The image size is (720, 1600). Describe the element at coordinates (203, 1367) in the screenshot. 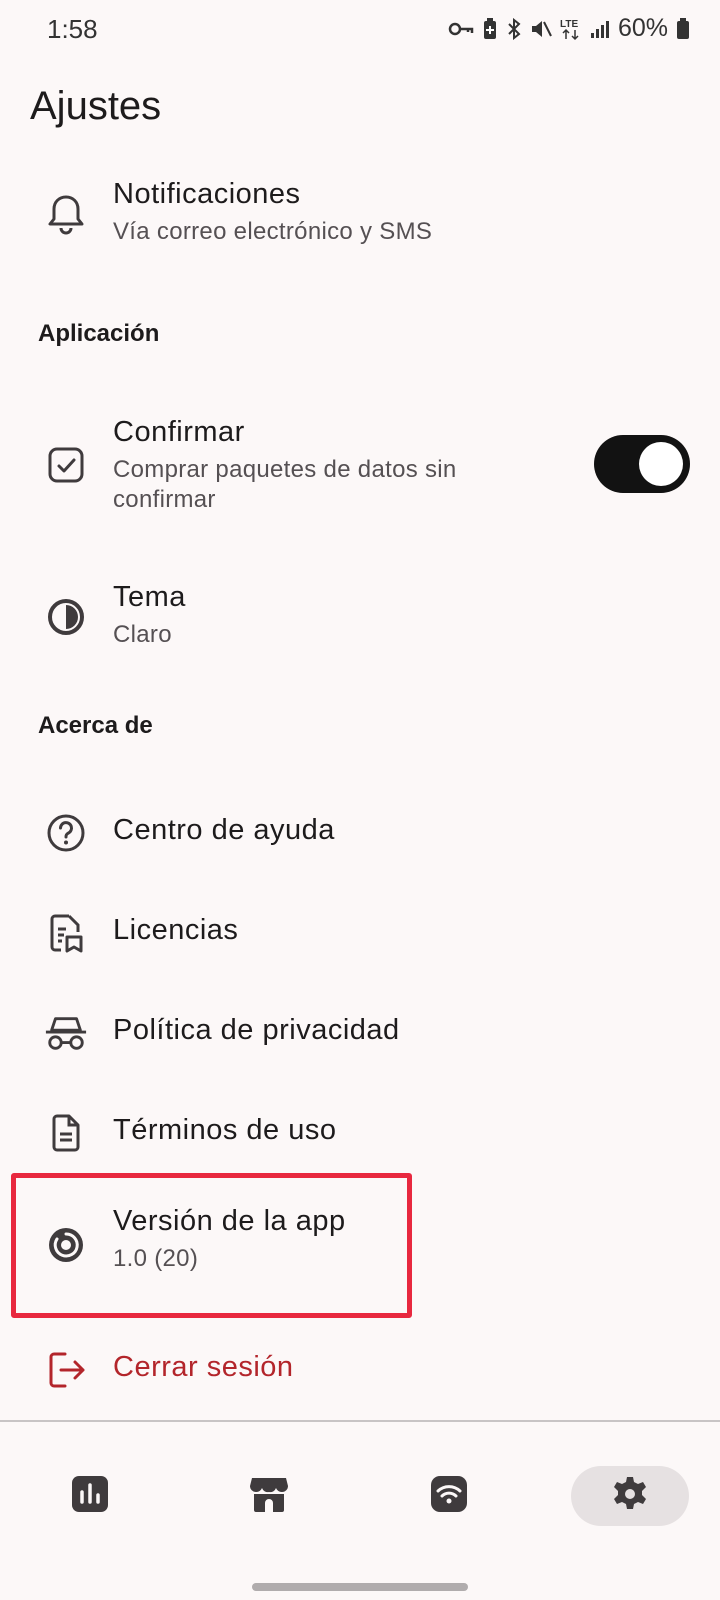

I see `logout-title: Cerrar sesión` at that location.